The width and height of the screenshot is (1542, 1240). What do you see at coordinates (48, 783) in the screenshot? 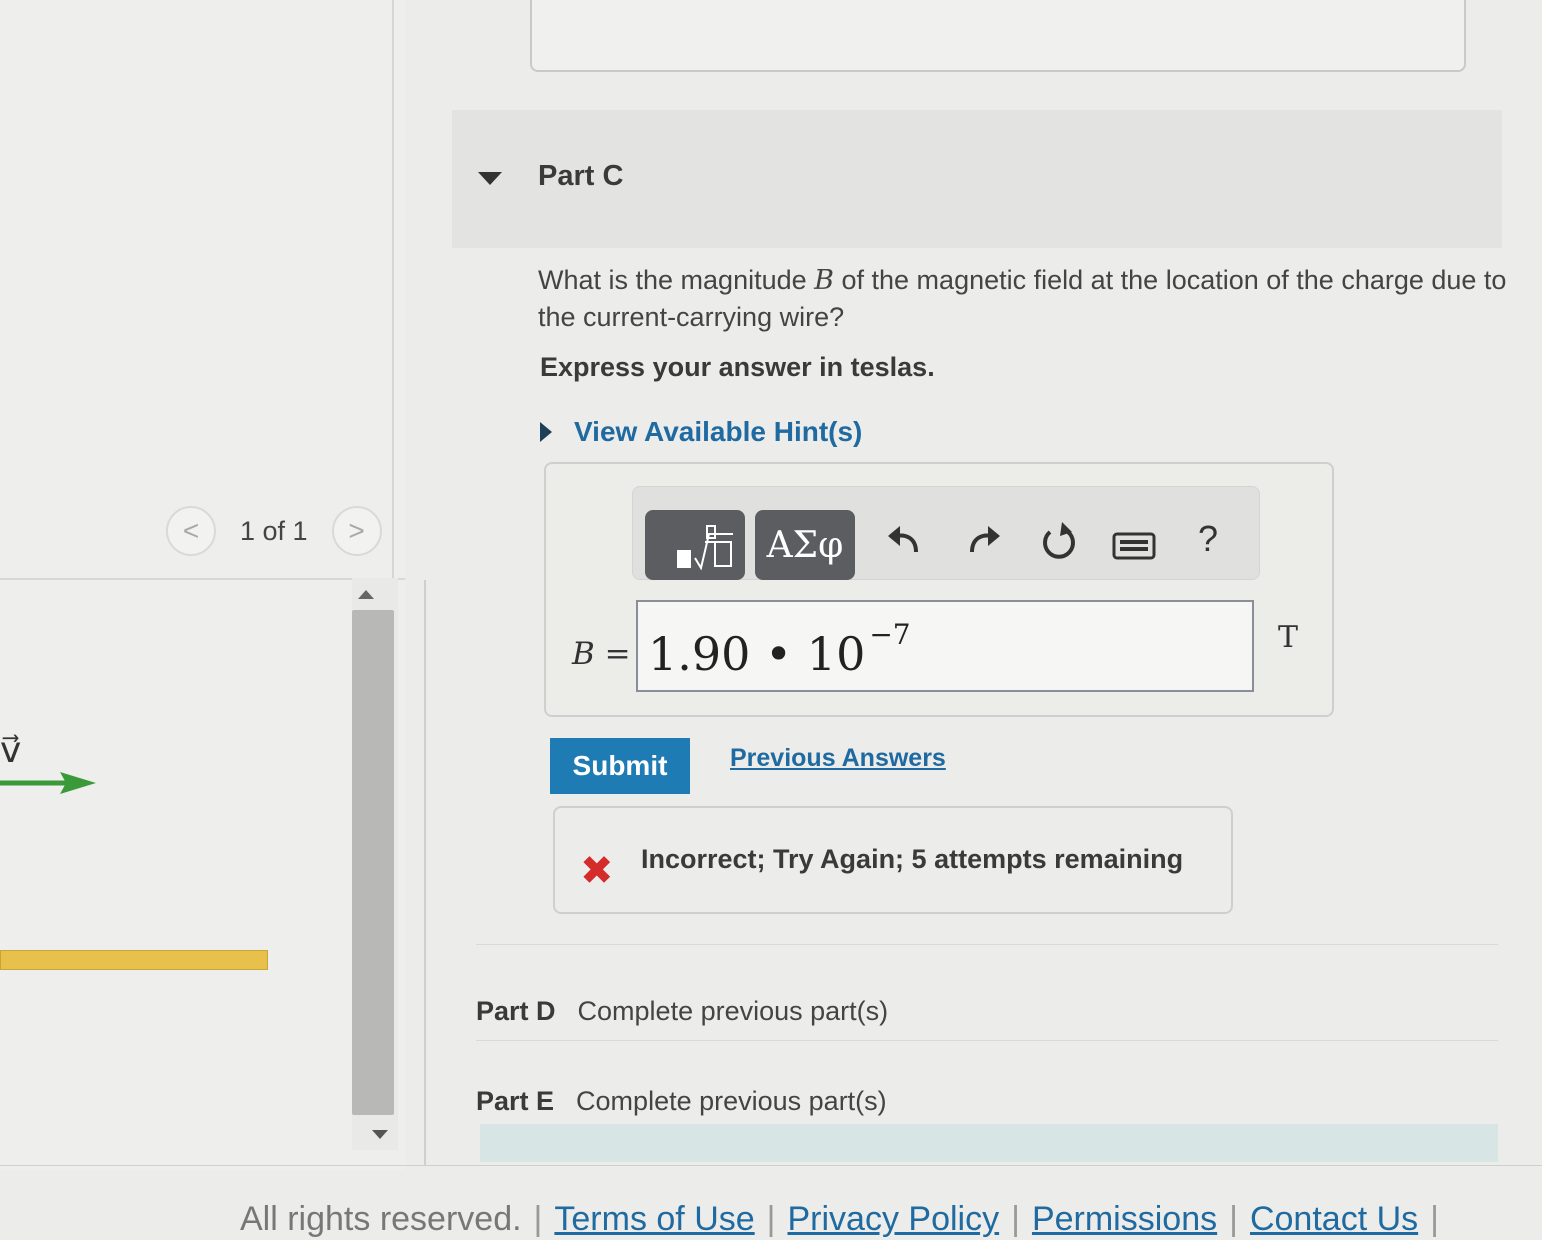
I see `velocity-arrow-icon` at bounding box center [48, 783].